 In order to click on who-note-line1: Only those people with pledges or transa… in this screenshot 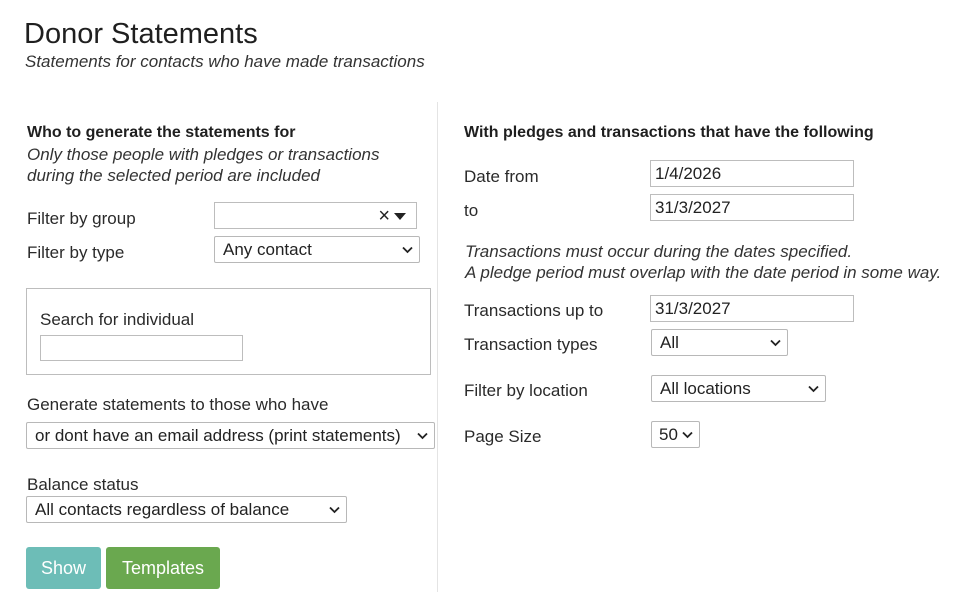, I will do `click(203, 154)`.